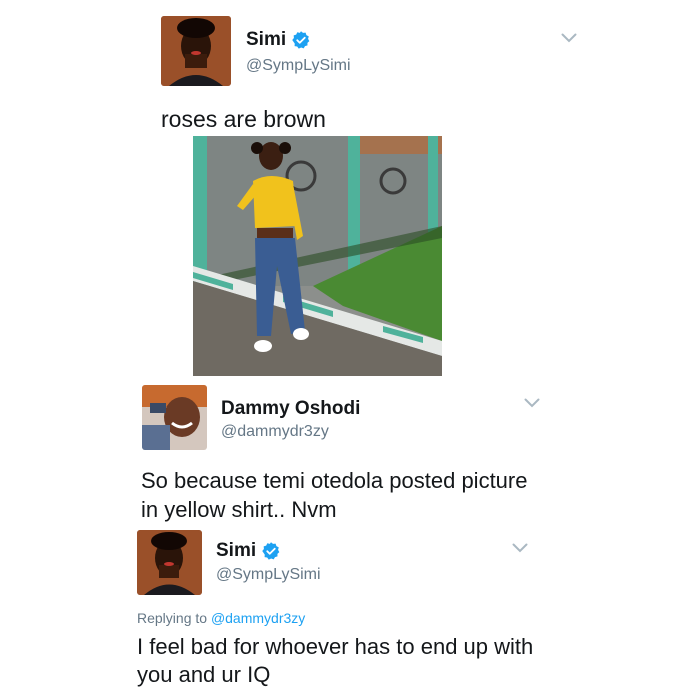 The height and width of the screenshot is (700, 700). I want to click on author-name-text: Dammy Oshodi, so click(291, 408).